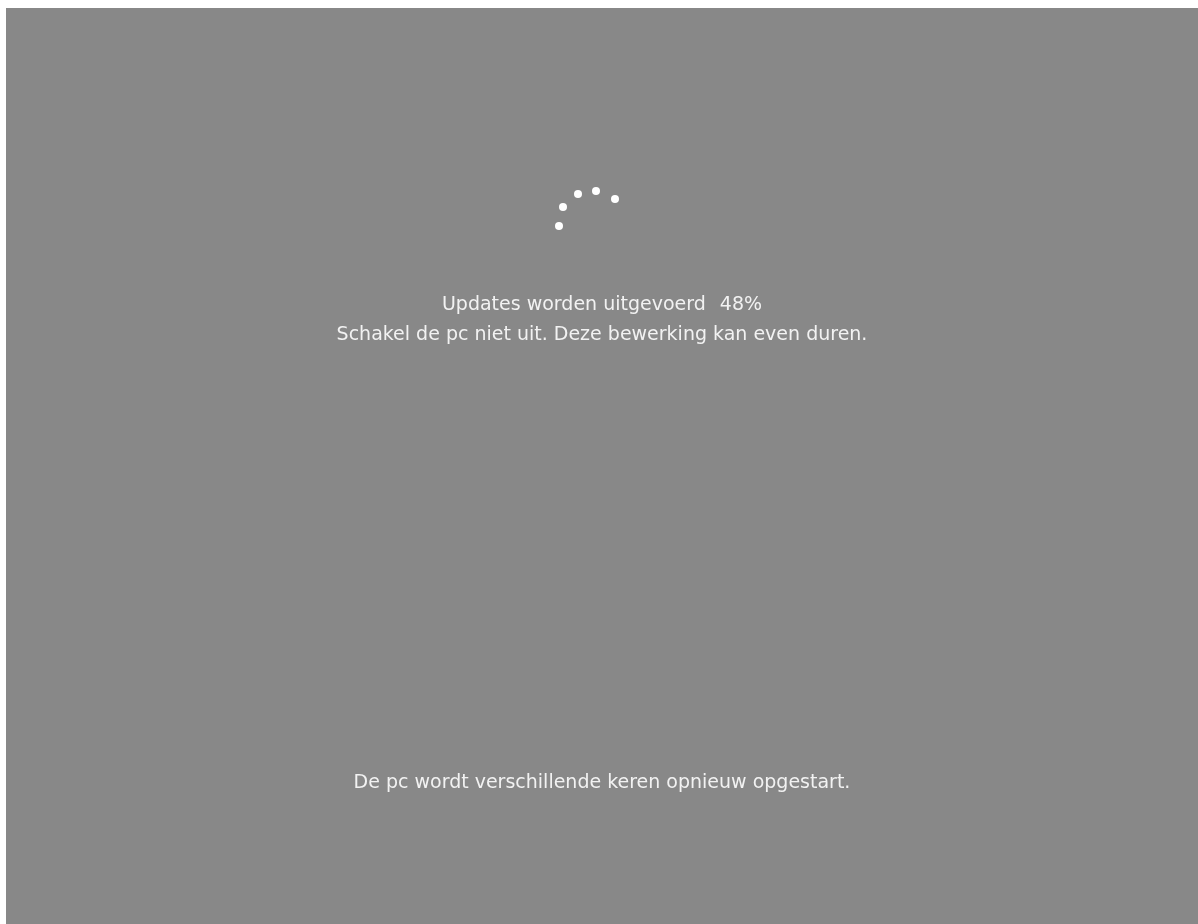  What do you see at coordinates (602, 333) in the screenshot?
I see `warning-text: Schakel de pc niet uit. Deze bewerking kan even duren.` at bounding box center [602, 333].